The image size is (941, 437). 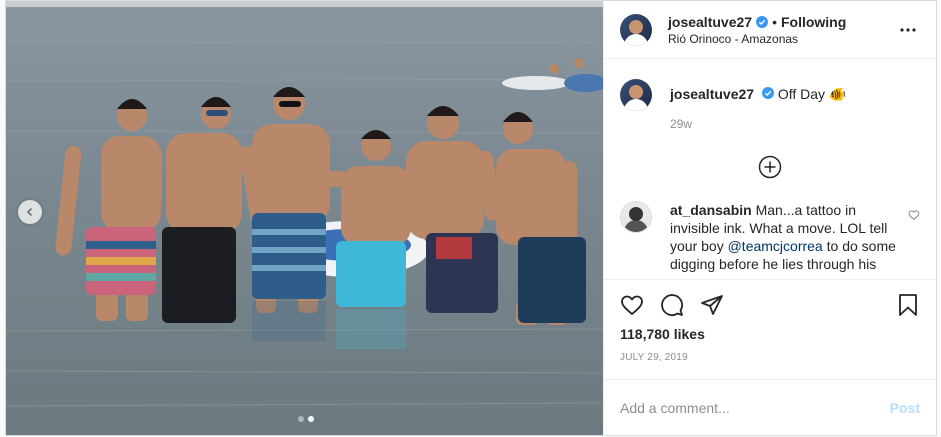 I want to click on author-avatar, so click(x=636, y=29).